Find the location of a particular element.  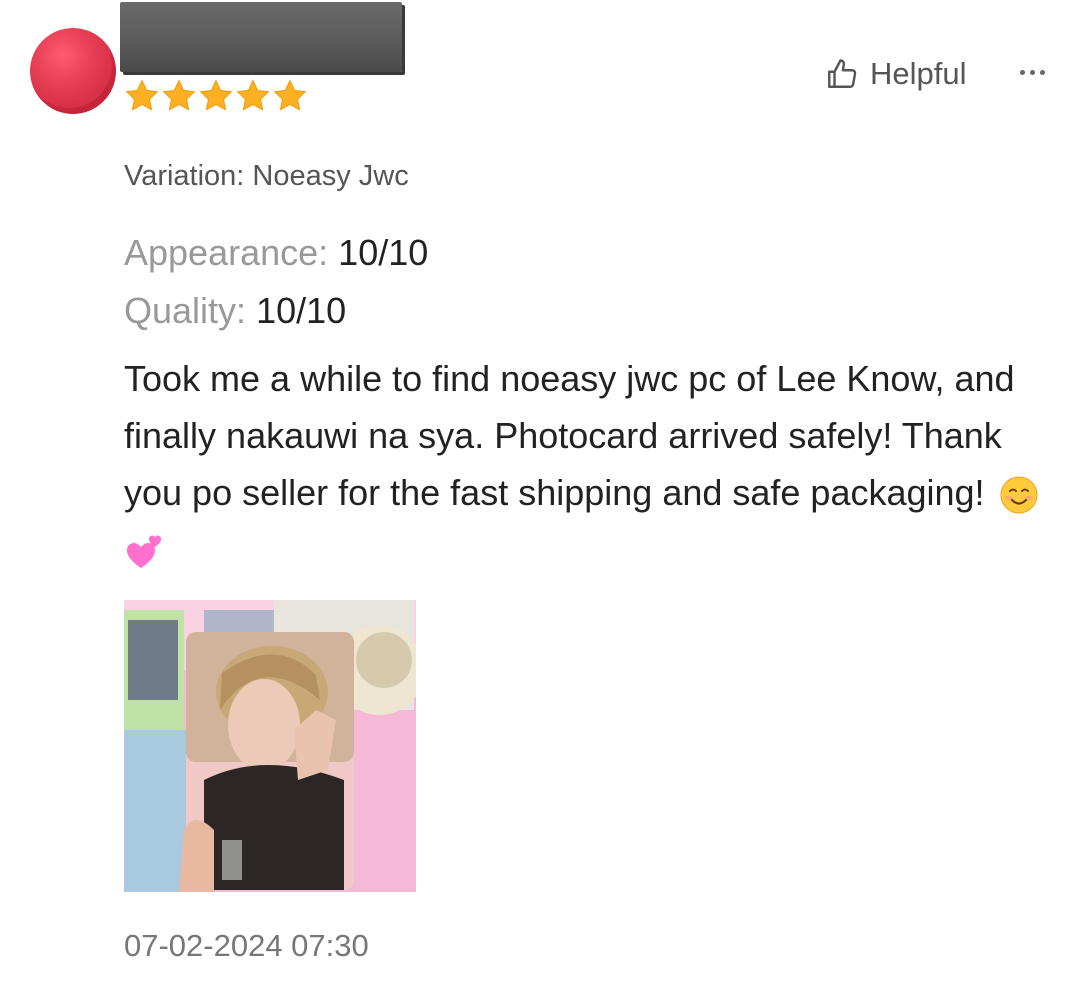

two-hearts-icon is located at coordinates (144, 552).